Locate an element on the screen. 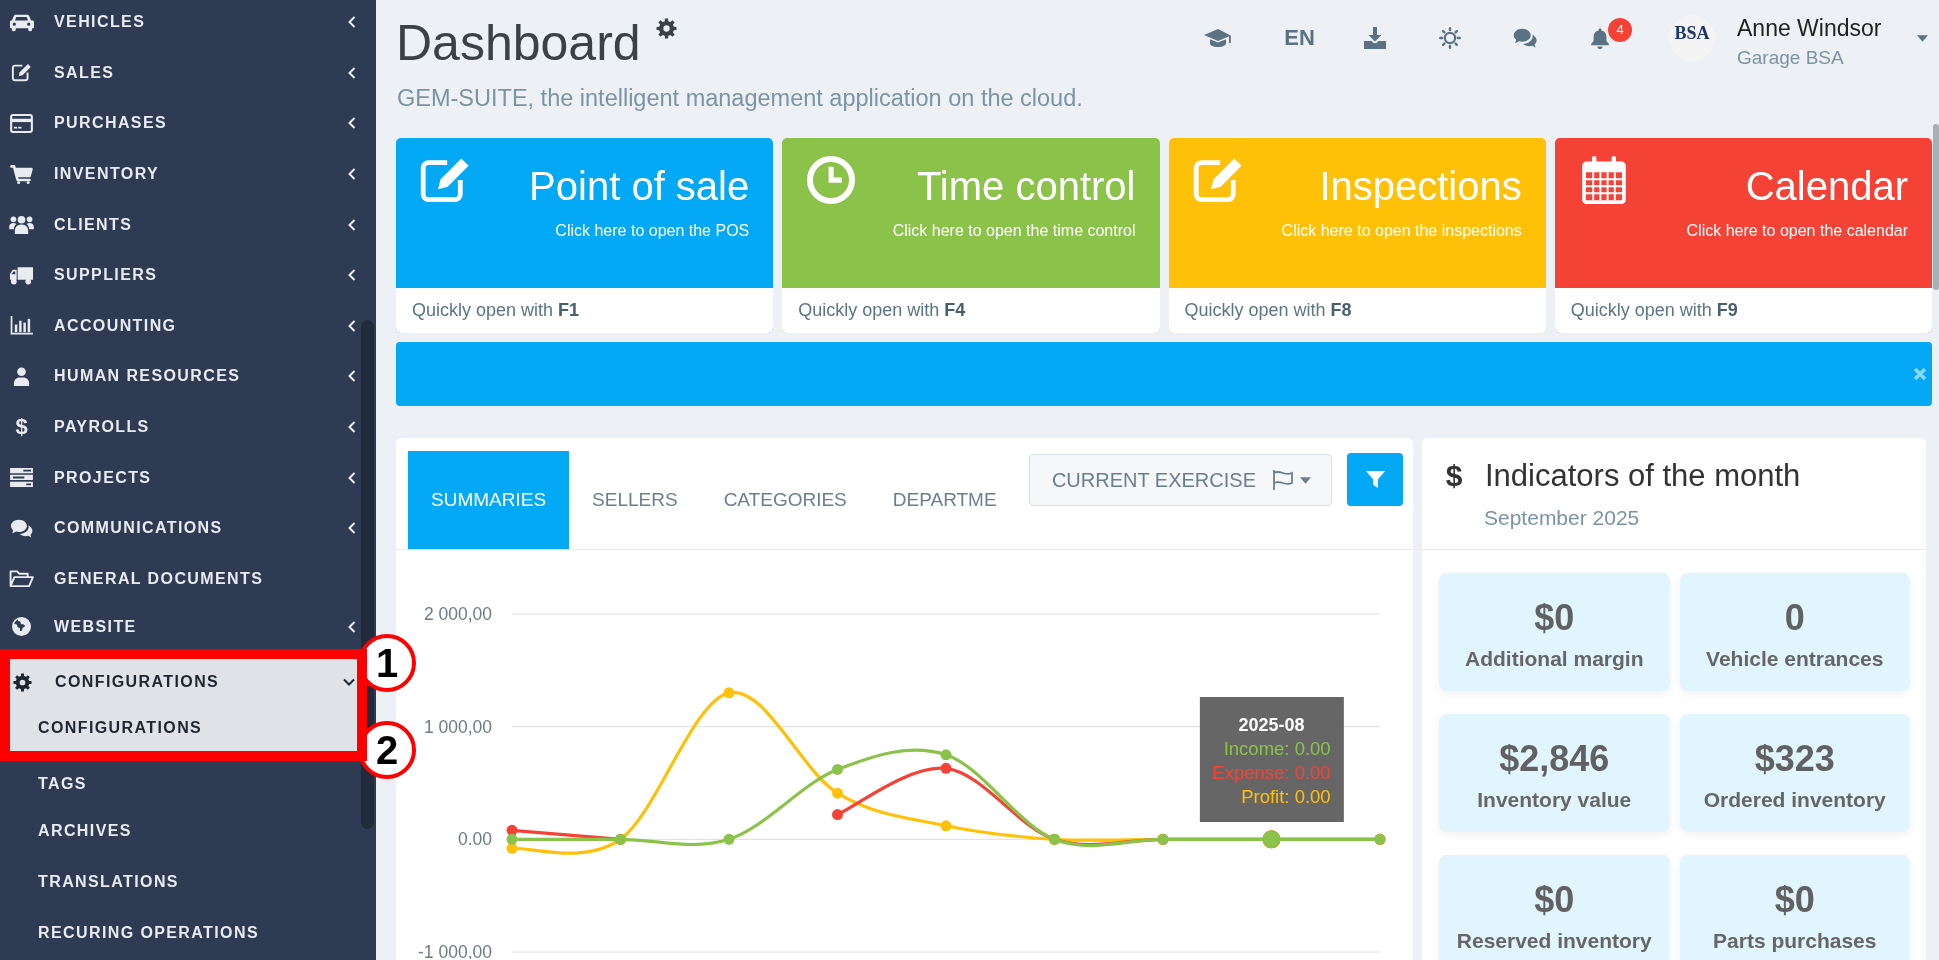  page-subtitle: GEM-SUITE, the intelligent management application on the cloud. is located at coordinates (740, 98).